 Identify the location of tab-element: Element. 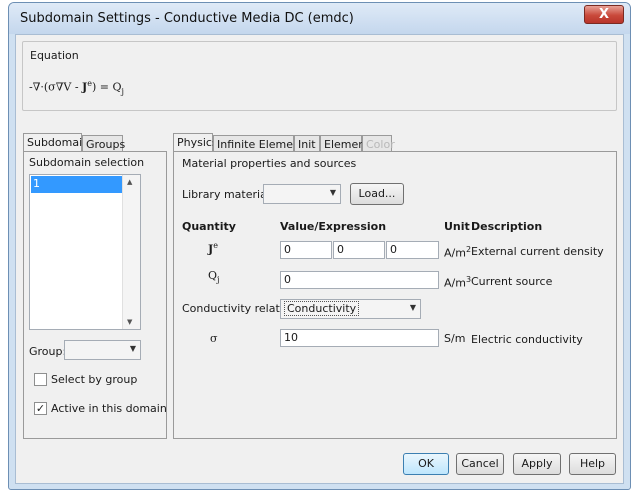
(345, 143).